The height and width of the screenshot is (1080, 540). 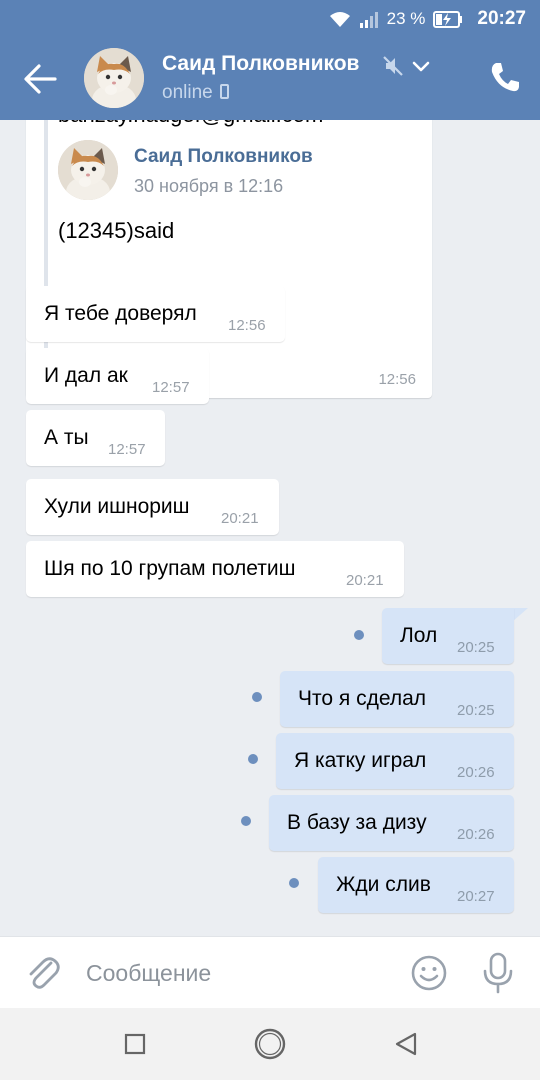 What do you see at coordinates (270, 19) in the screenshot?
I see `status-bar: 23 % 20:27` at bounding box center [270, 19].